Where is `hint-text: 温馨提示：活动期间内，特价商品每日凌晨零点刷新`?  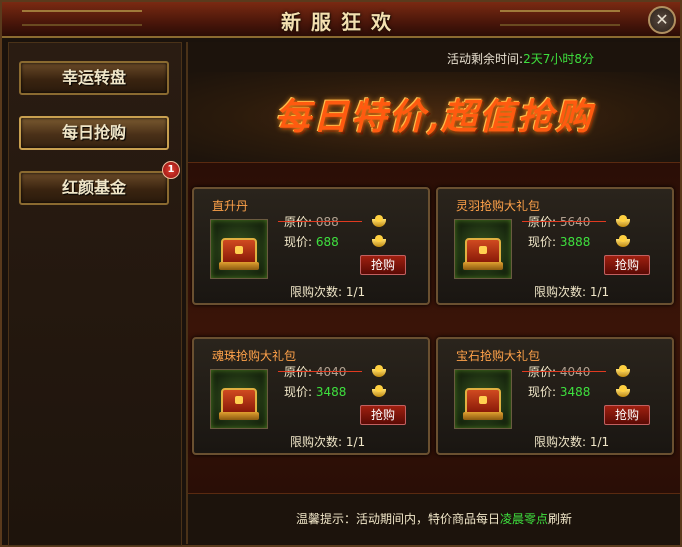
hint-text: 温馨提示：活动期间内，特价商品每日凌晨零点刷新 is located at coordinates (434, 518).